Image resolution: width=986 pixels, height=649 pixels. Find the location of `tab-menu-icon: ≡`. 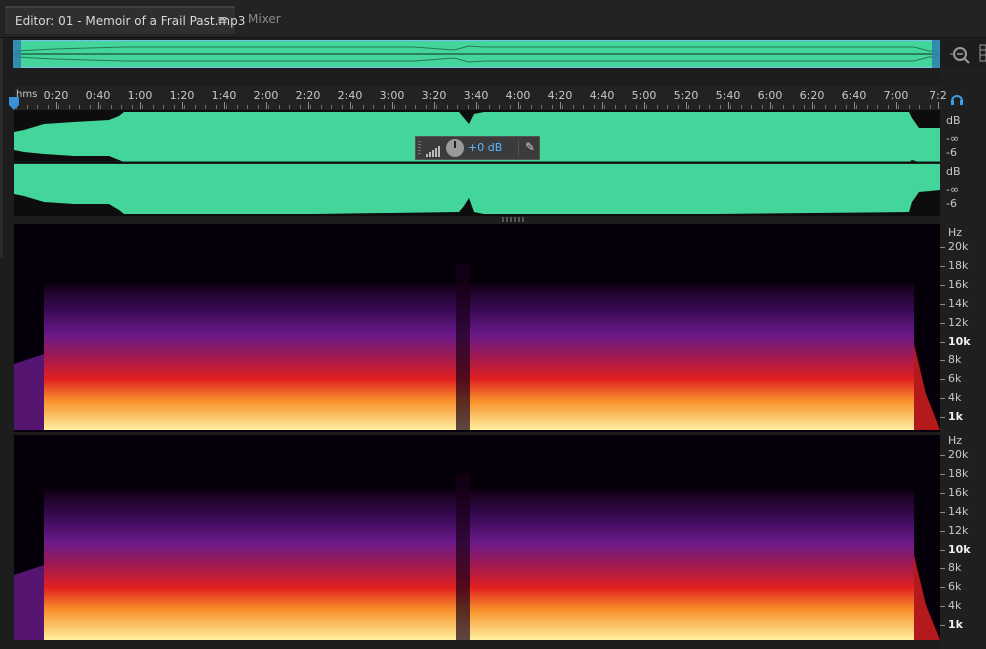

tab-menu-icon: ≡ is located at coordinates (222, 20).